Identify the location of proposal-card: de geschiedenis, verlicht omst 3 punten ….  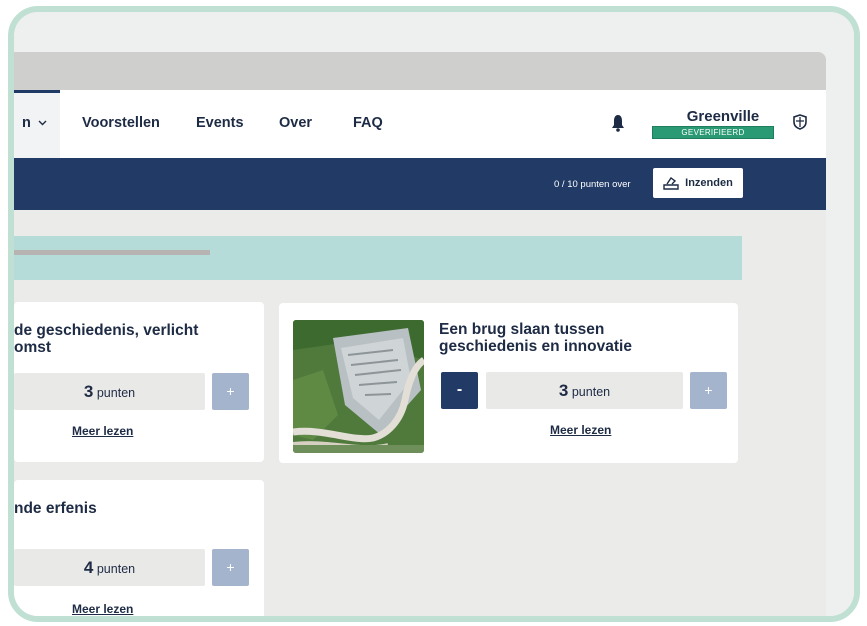
(139, 382).